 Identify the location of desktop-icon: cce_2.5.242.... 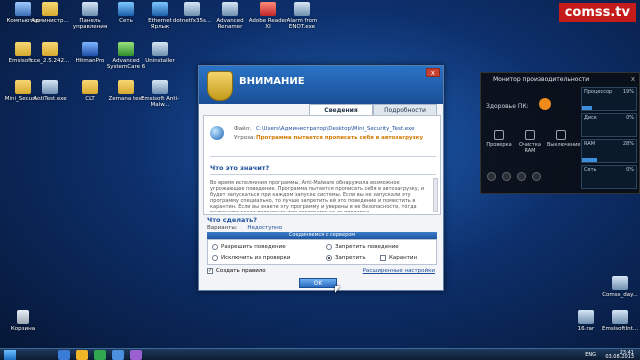
(50, 53).